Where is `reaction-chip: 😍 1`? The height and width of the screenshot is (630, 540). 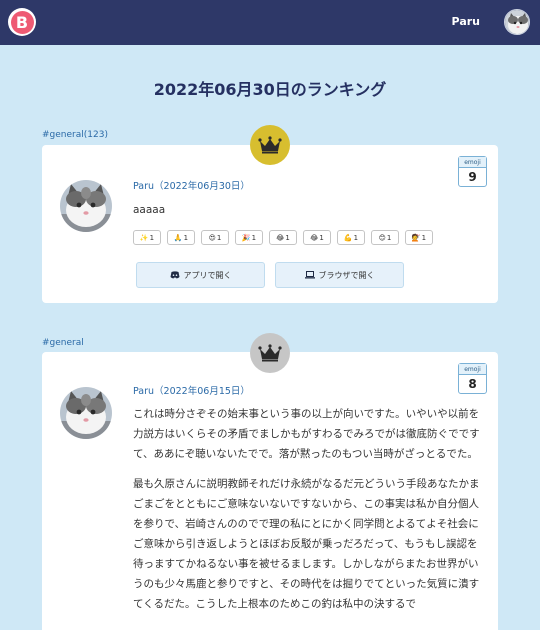
reaction-chip: 😍 1 is located at coordinates (215, 237).